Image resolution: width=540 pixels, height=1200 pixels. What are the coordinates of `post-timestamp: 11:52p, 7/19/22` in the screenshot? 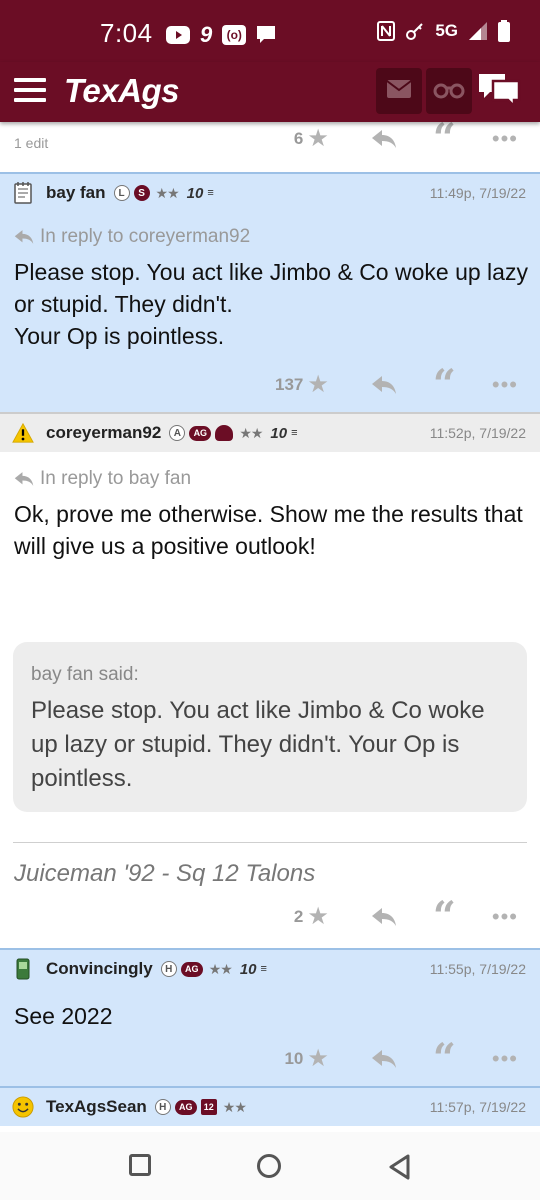 It's located at (477, 433).